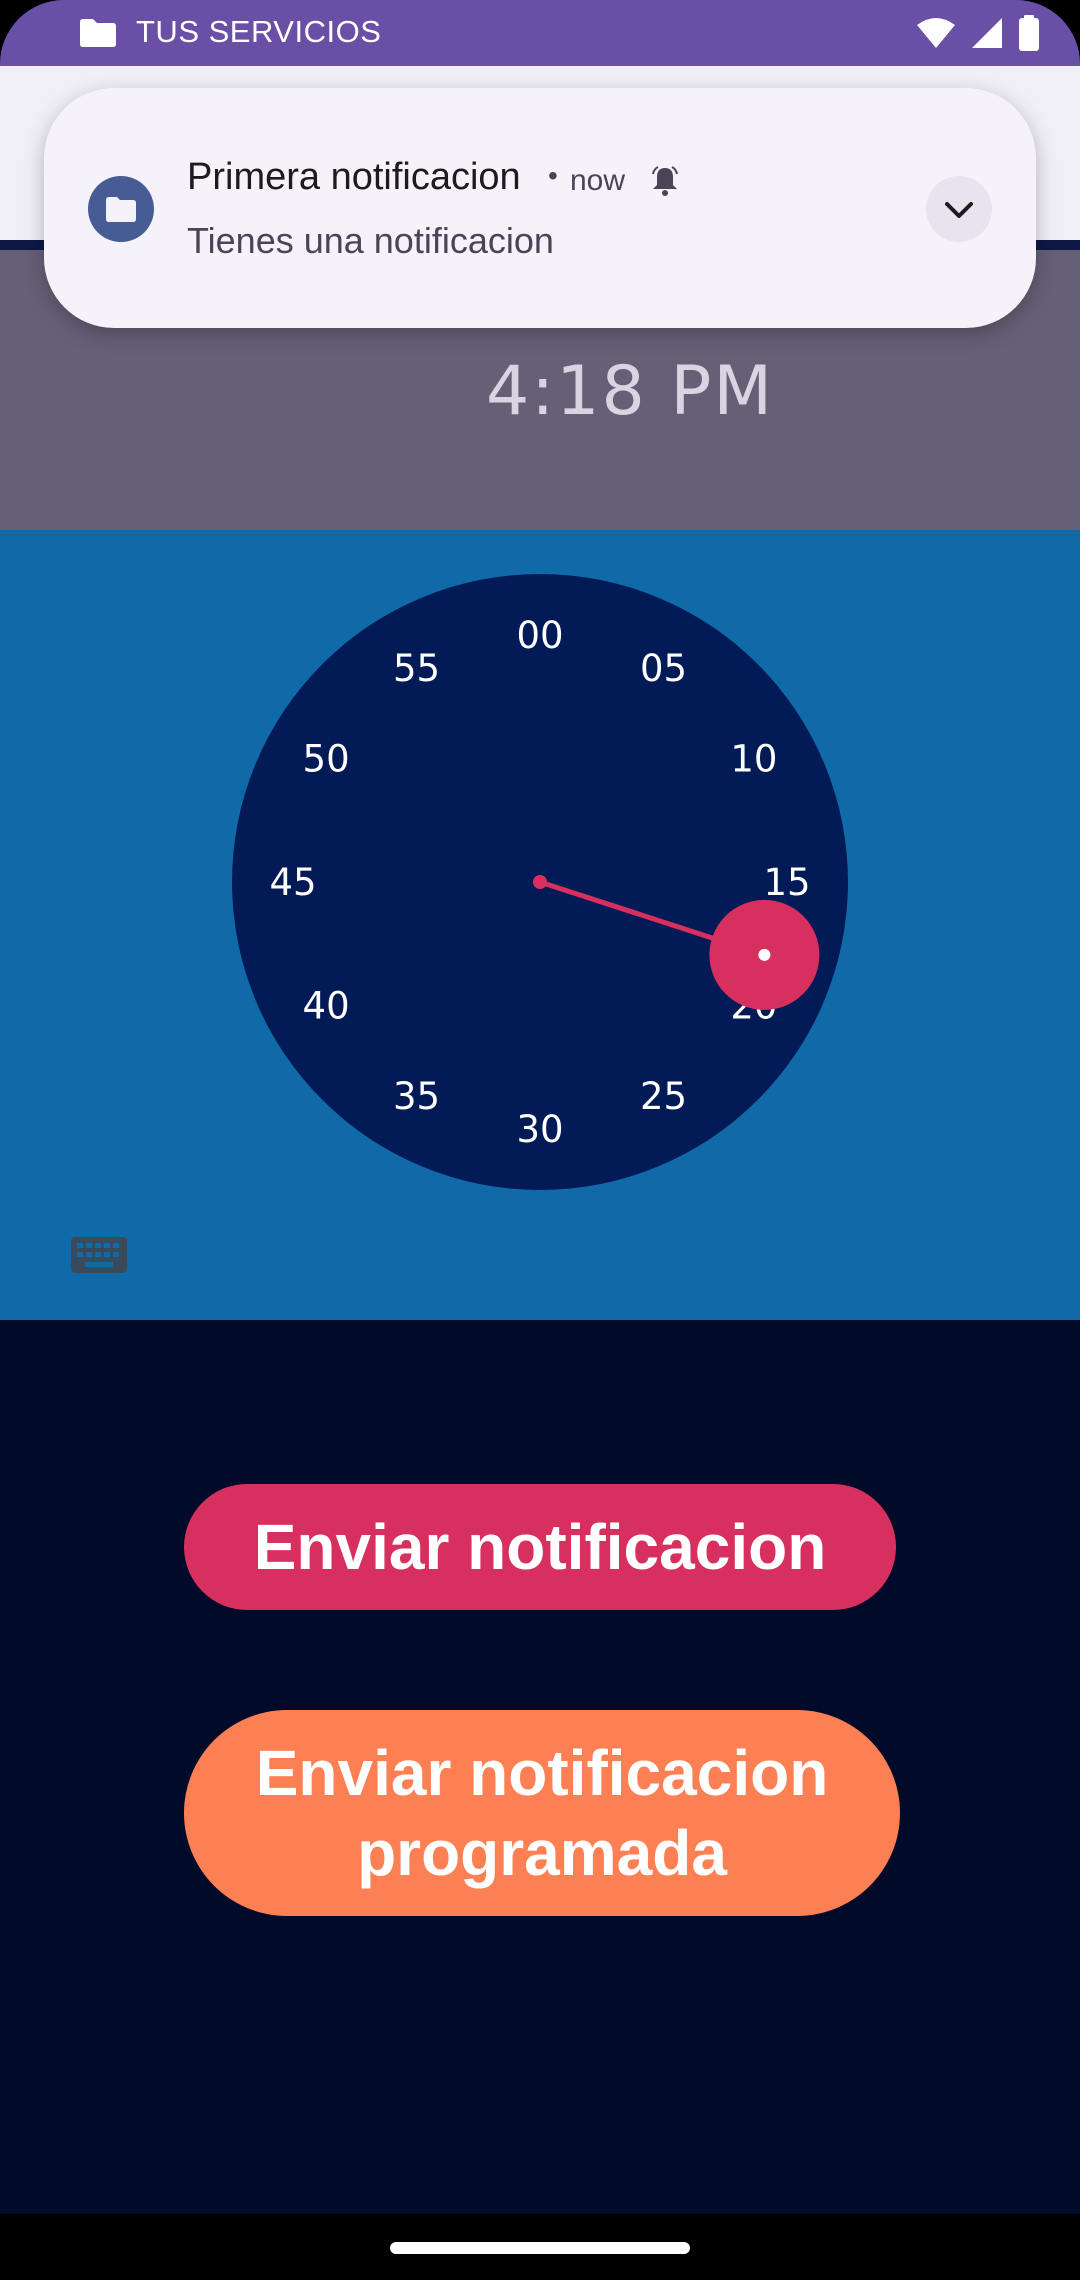 The image size is (1080, 2280). Describe the element at coordinates (786, 882) in the screenshot. I see `minute-label: 15` at that location.